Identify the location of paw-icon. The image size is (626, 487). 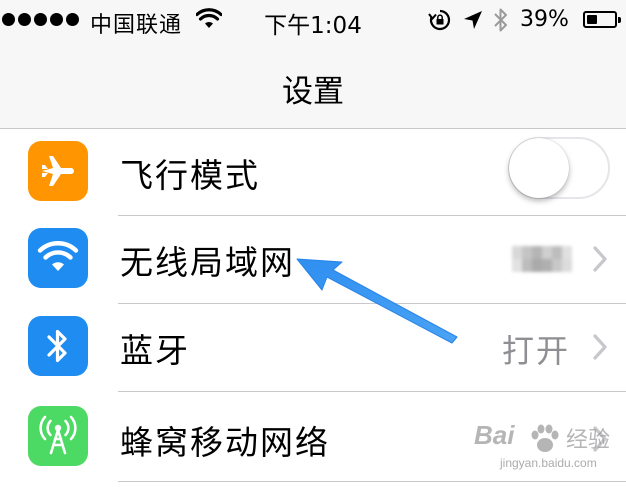
(545, 441).